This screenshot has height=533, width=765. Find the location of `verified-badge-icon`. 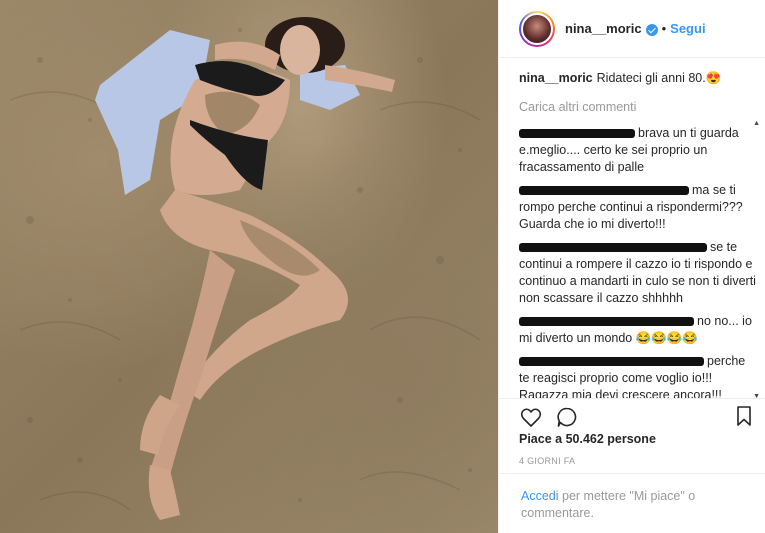

verified-badge-icon is located at coordinates (651, 29).